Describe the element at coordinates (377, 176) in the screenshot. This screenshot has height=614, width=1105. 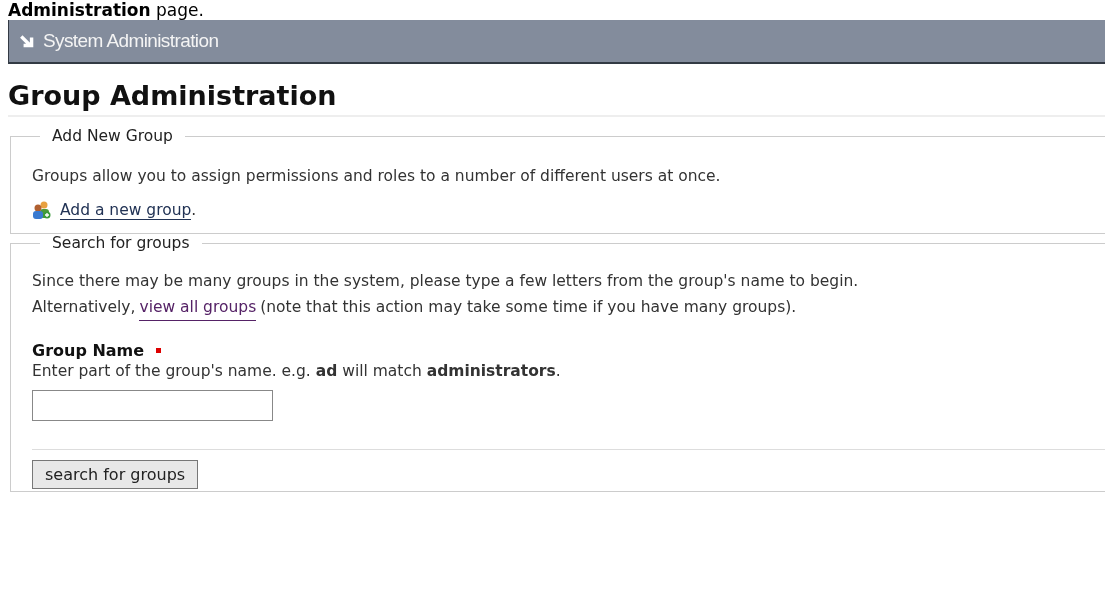
I see `description-text: Groups allow you to assign permissions and roles to a number of different users at once.` at that location.